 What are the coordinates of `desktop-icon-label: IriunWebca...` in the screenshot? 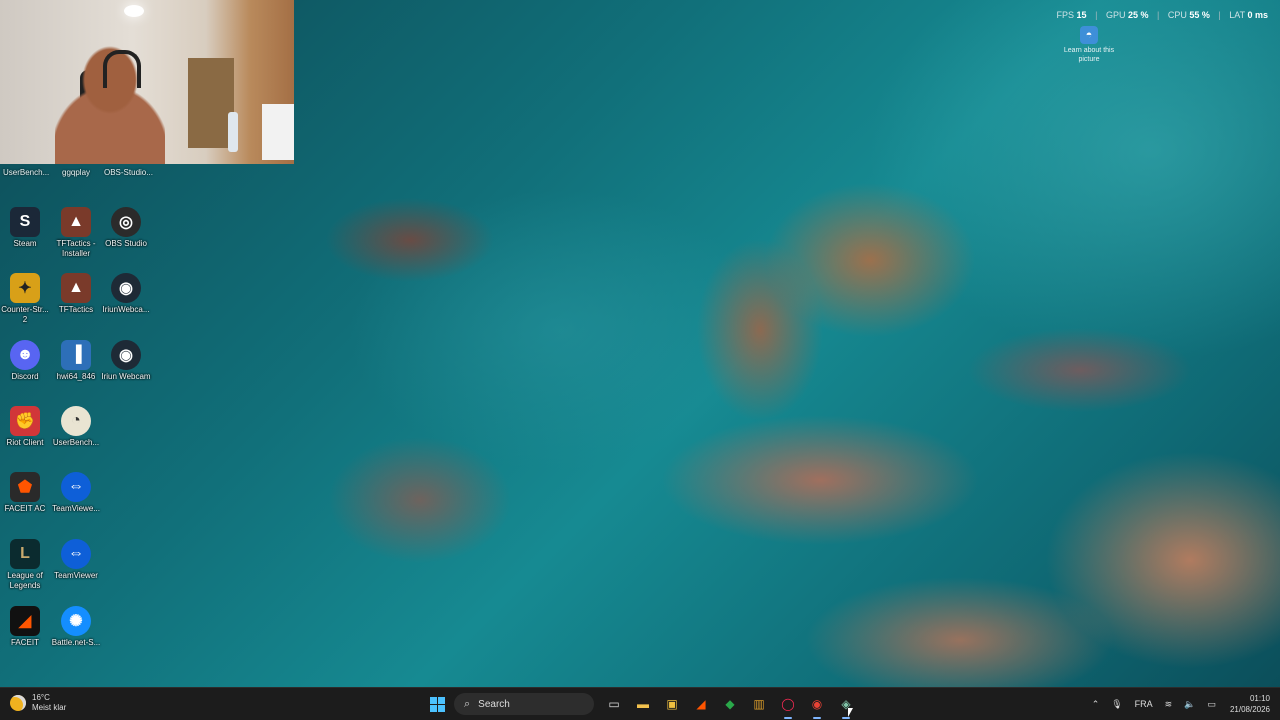 It's located at (126, 309).